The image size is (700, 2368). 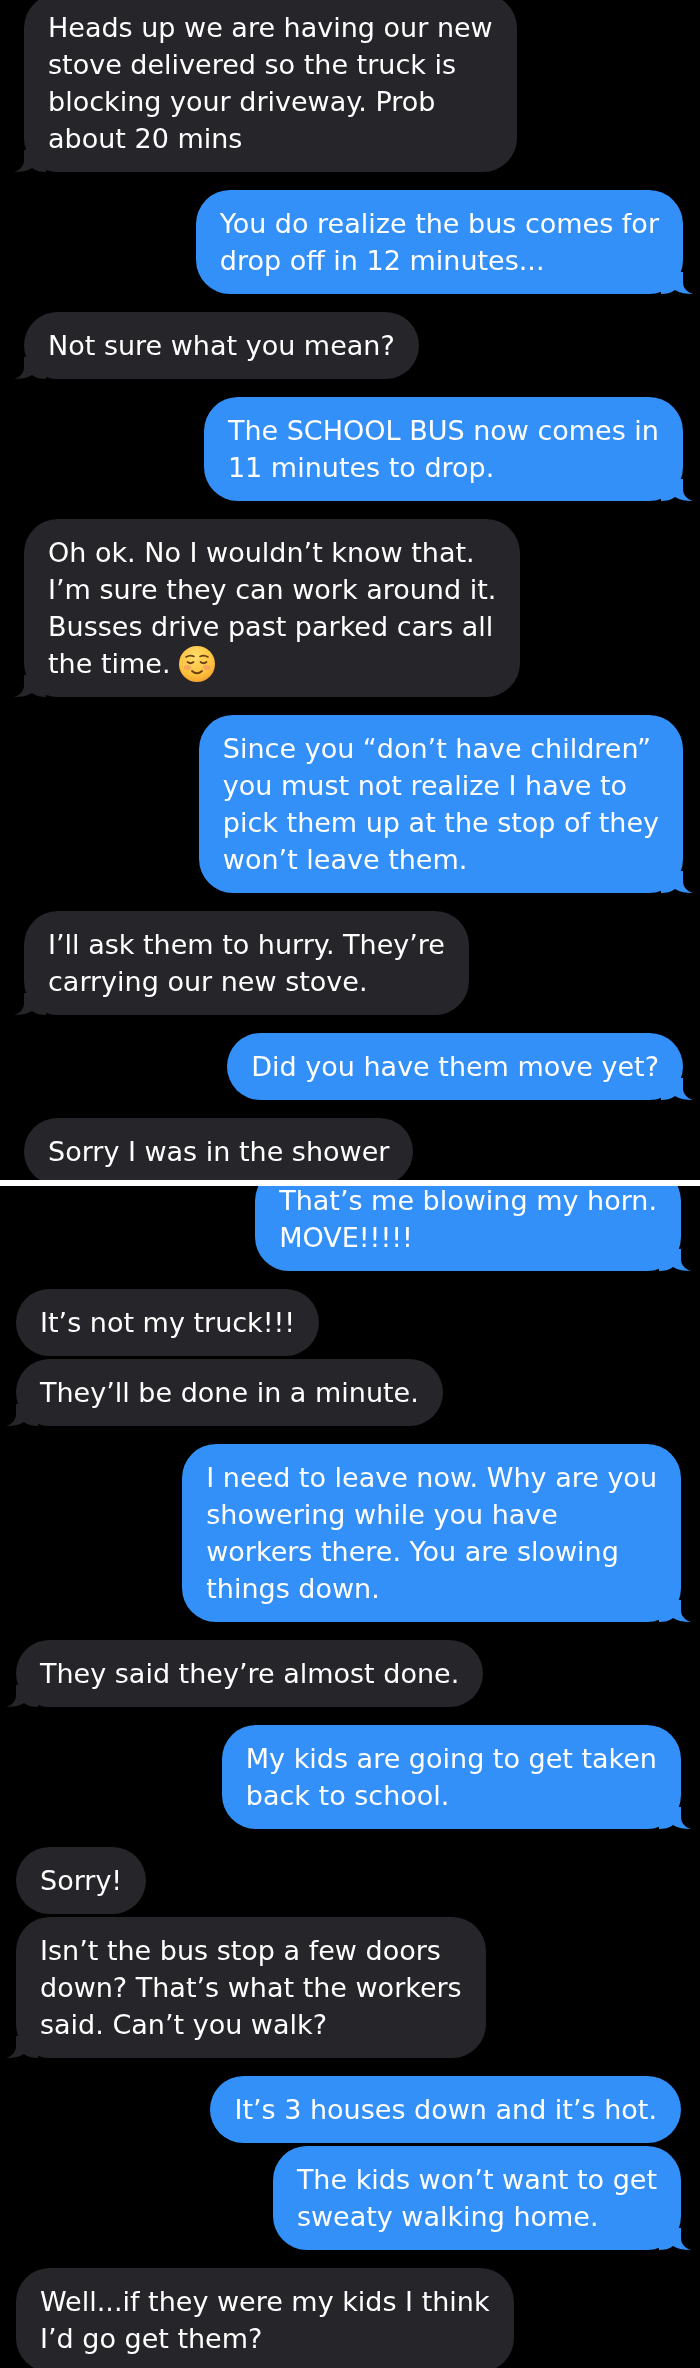 I want to click on message-text: They’ll be done in a minute., so click(x=229, y=1393).